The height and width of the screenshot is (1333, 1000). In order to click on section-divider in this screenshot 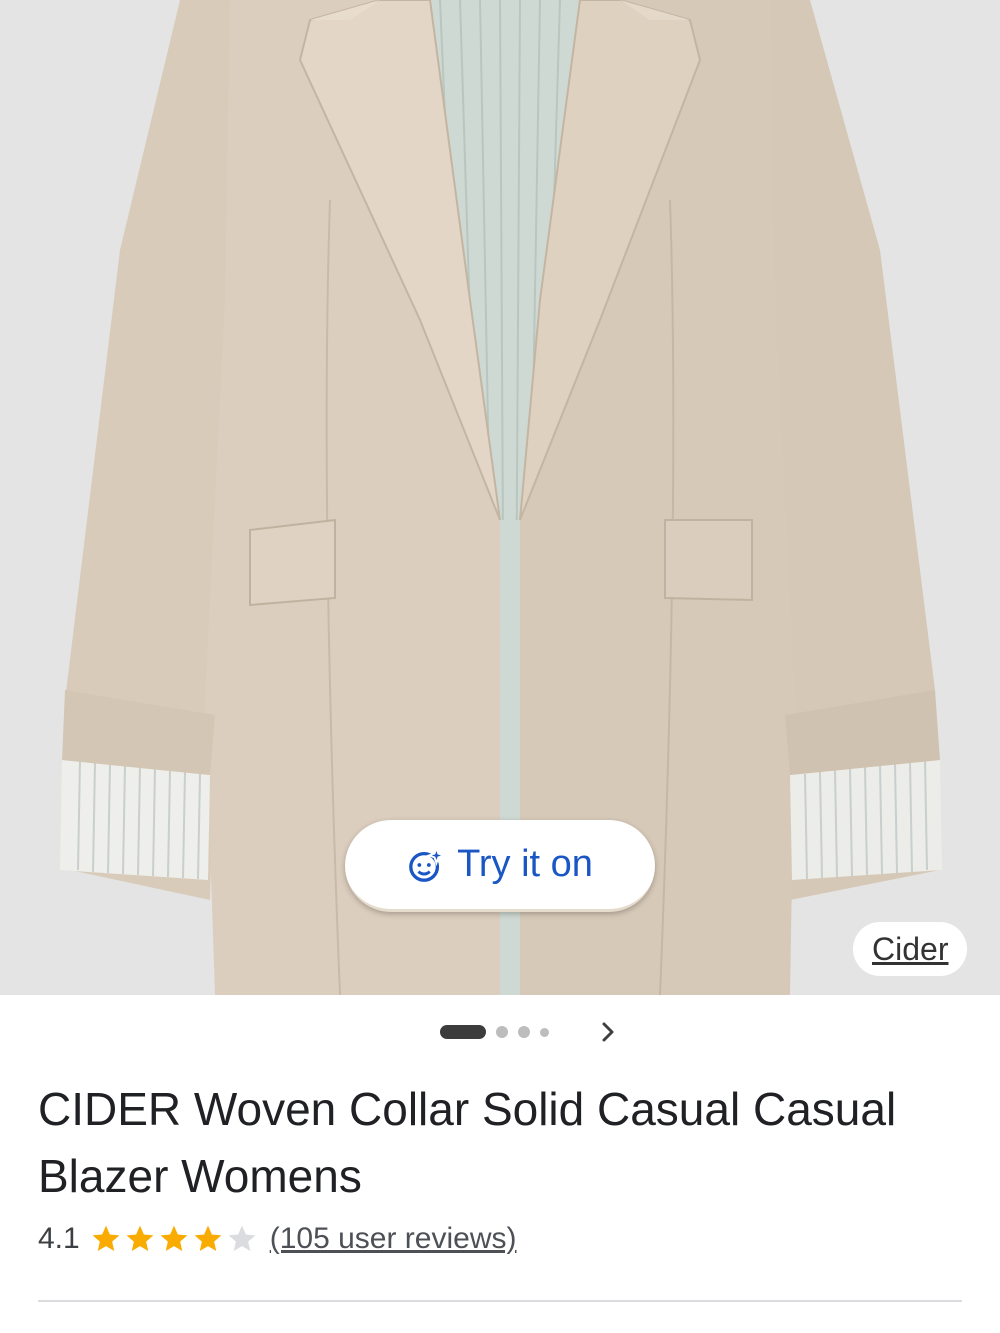, I will do `click(500, 1301)`.